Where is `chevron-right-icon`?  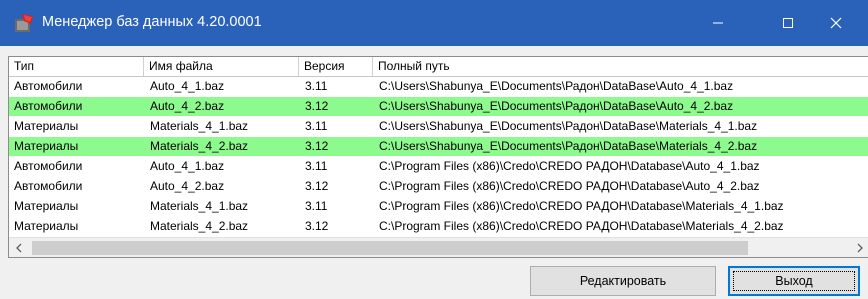 chevron-right-icon is located at coordinates (860, 248).